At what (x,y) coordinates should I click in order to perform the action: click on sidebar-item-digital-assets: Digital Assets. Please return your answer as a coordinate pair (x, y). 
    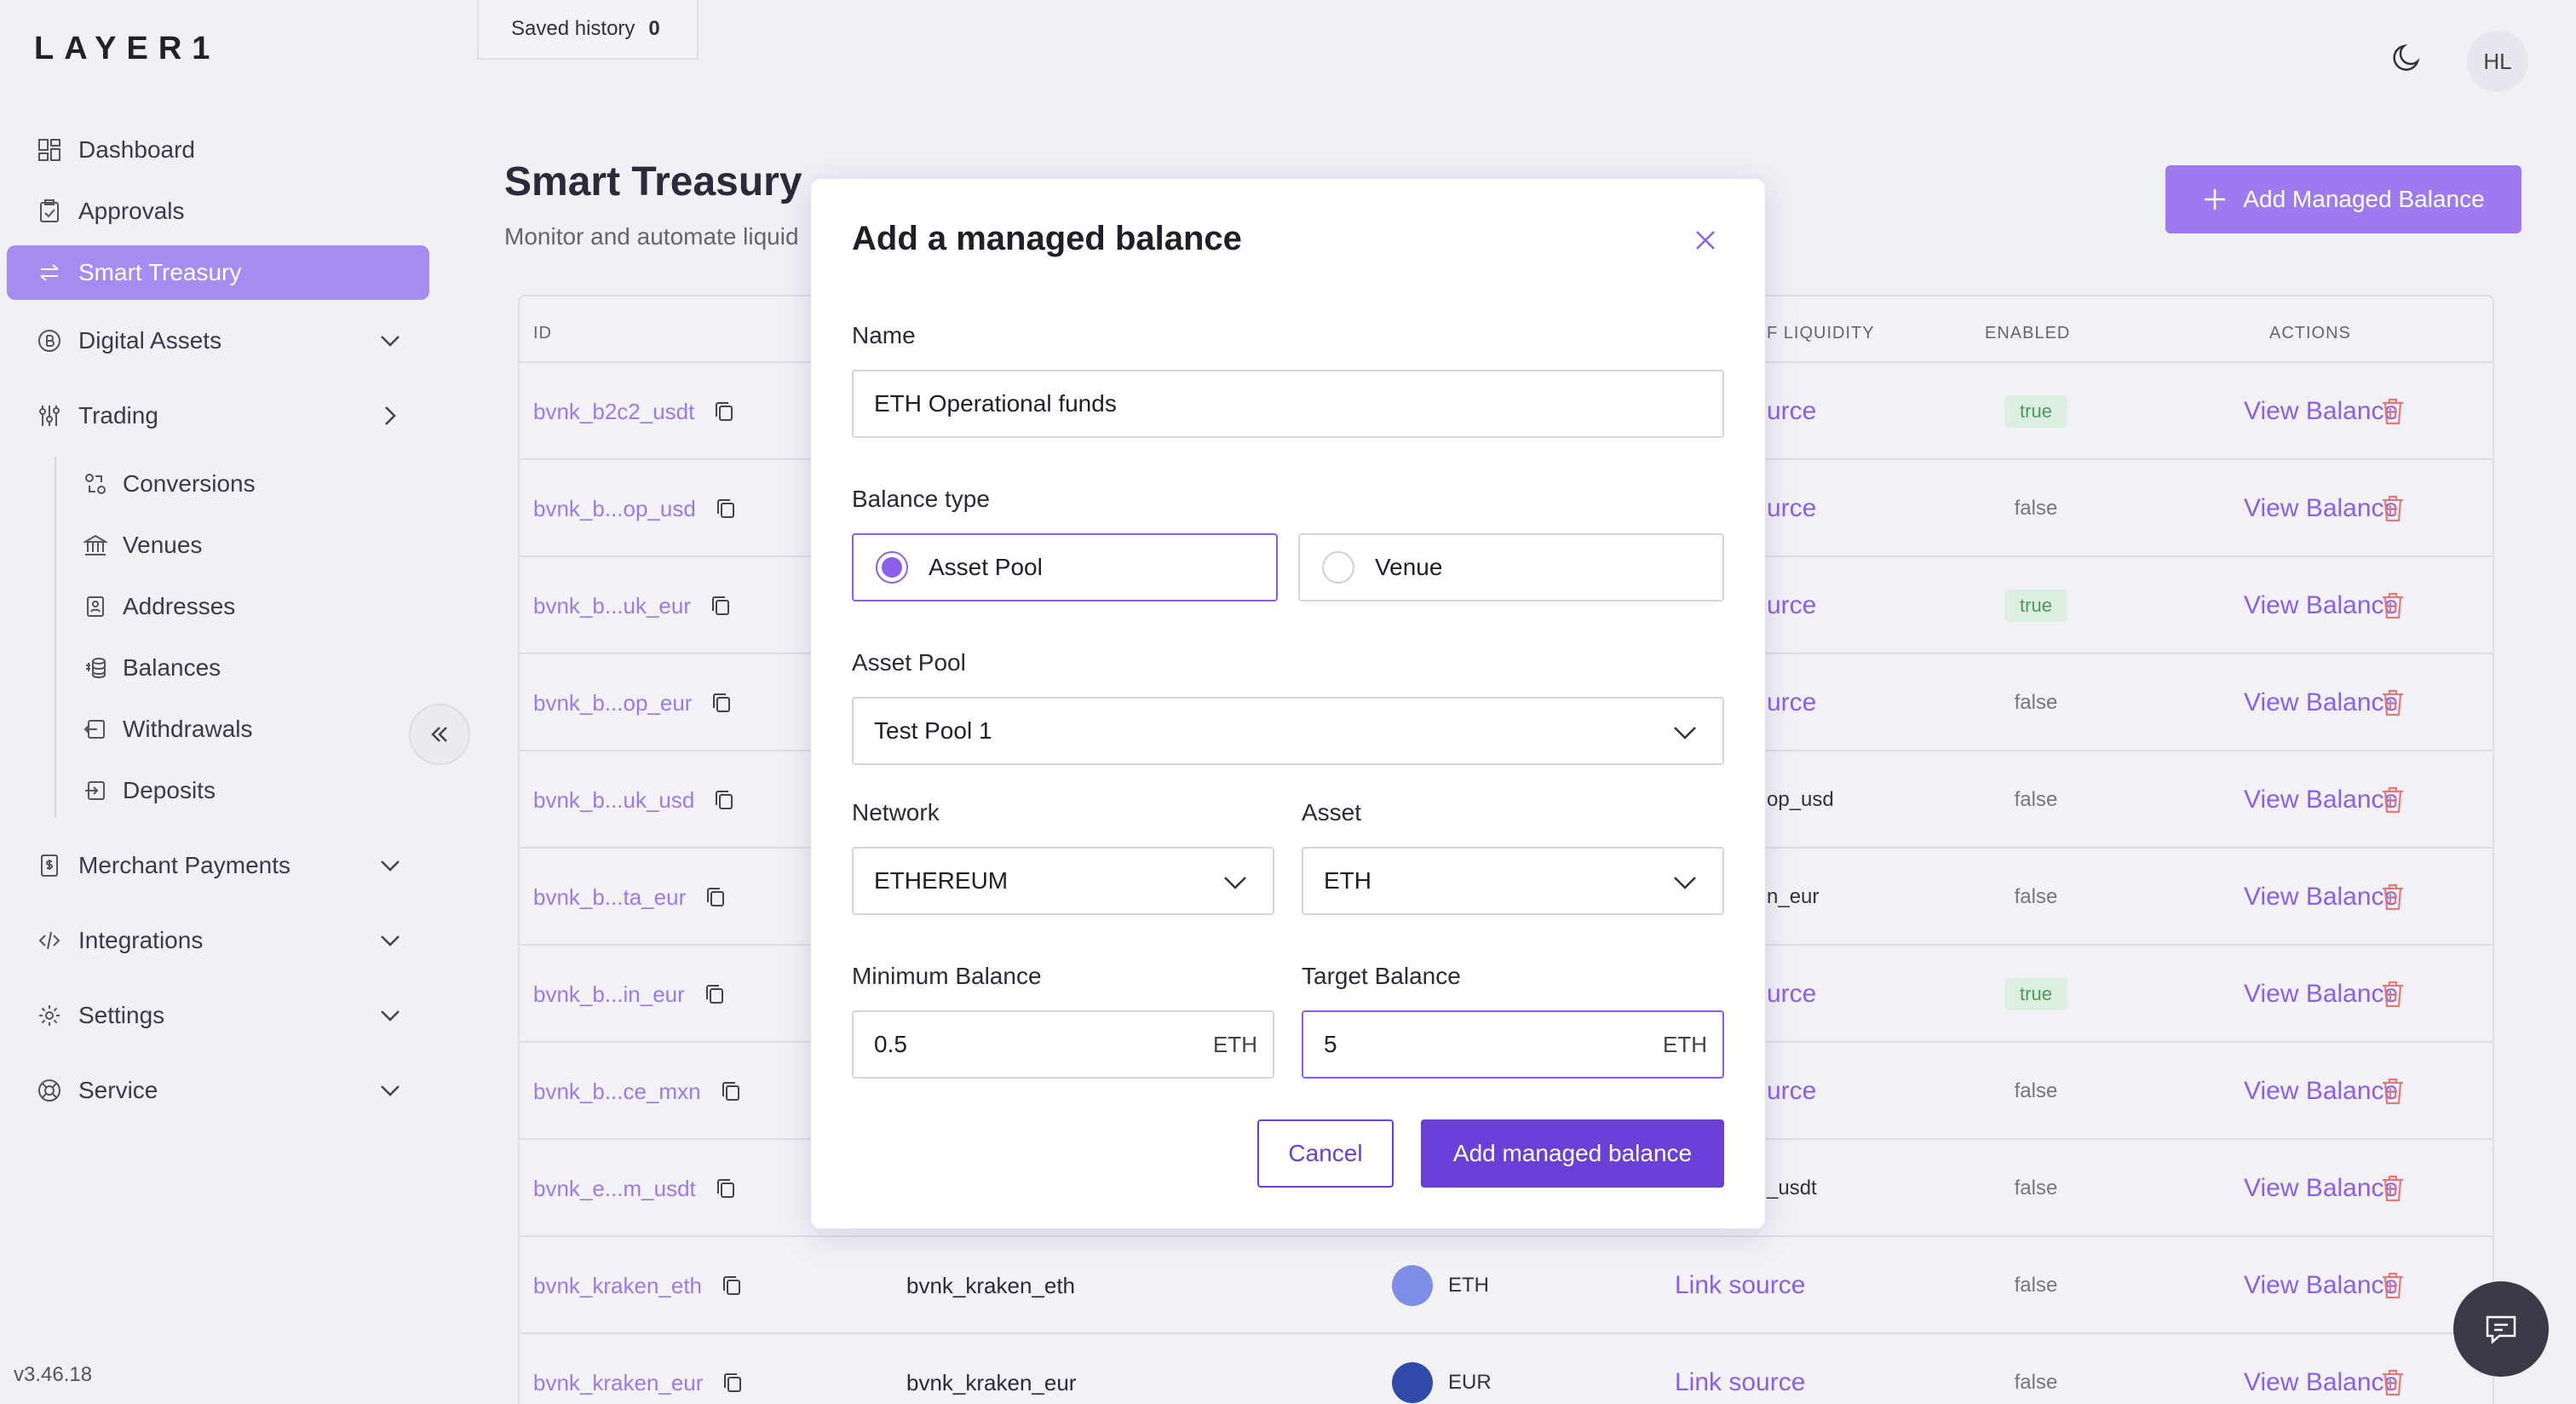
    Looking at the image, I should click on (218, 341).